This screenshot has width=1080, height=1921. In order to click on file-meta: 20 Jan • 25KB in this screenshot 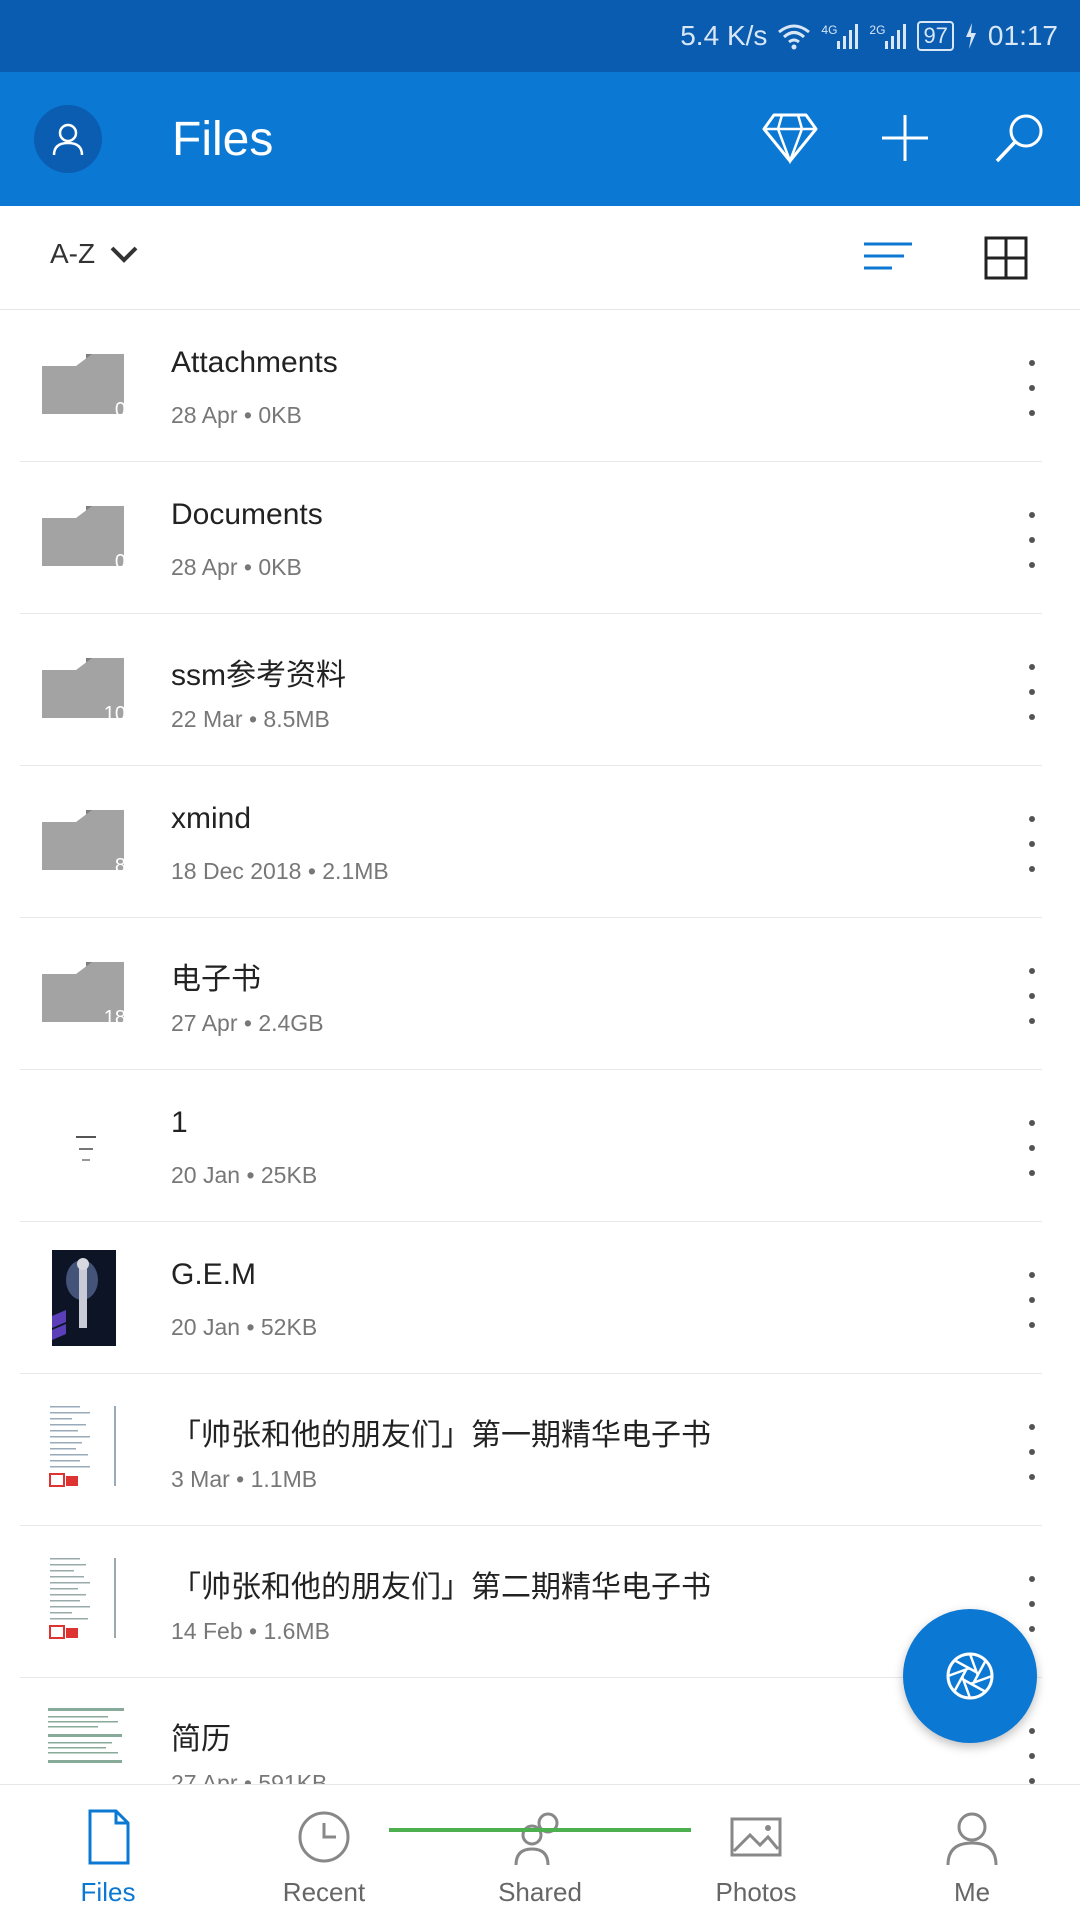, I will do `click(244, 1175)`.